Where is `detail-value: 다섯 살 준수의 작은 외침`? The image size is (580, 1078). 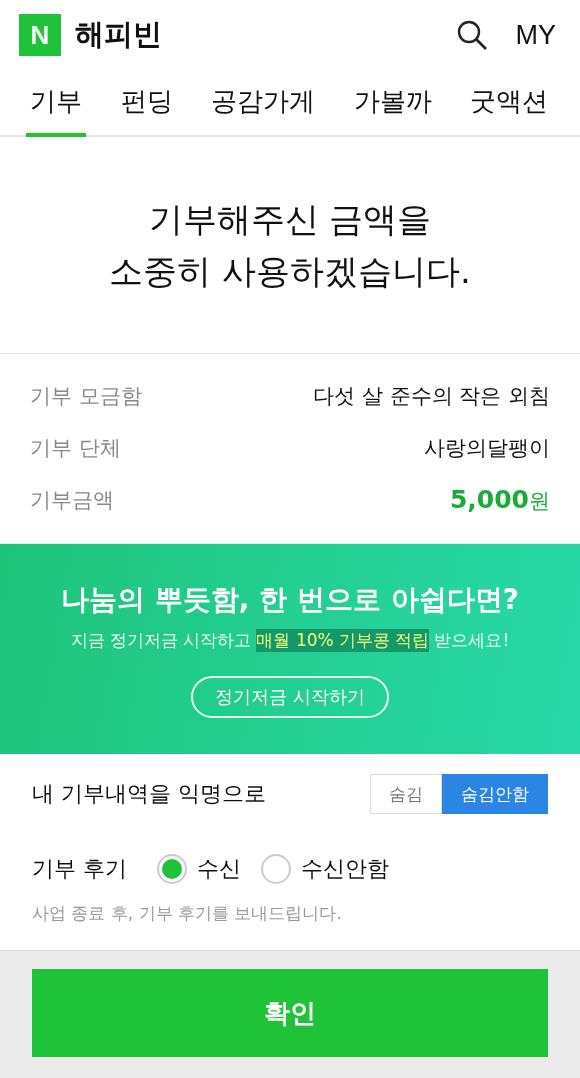
detail-value: 다섯 살 준수의 작은 외침 is located at coordinates (431, 396).